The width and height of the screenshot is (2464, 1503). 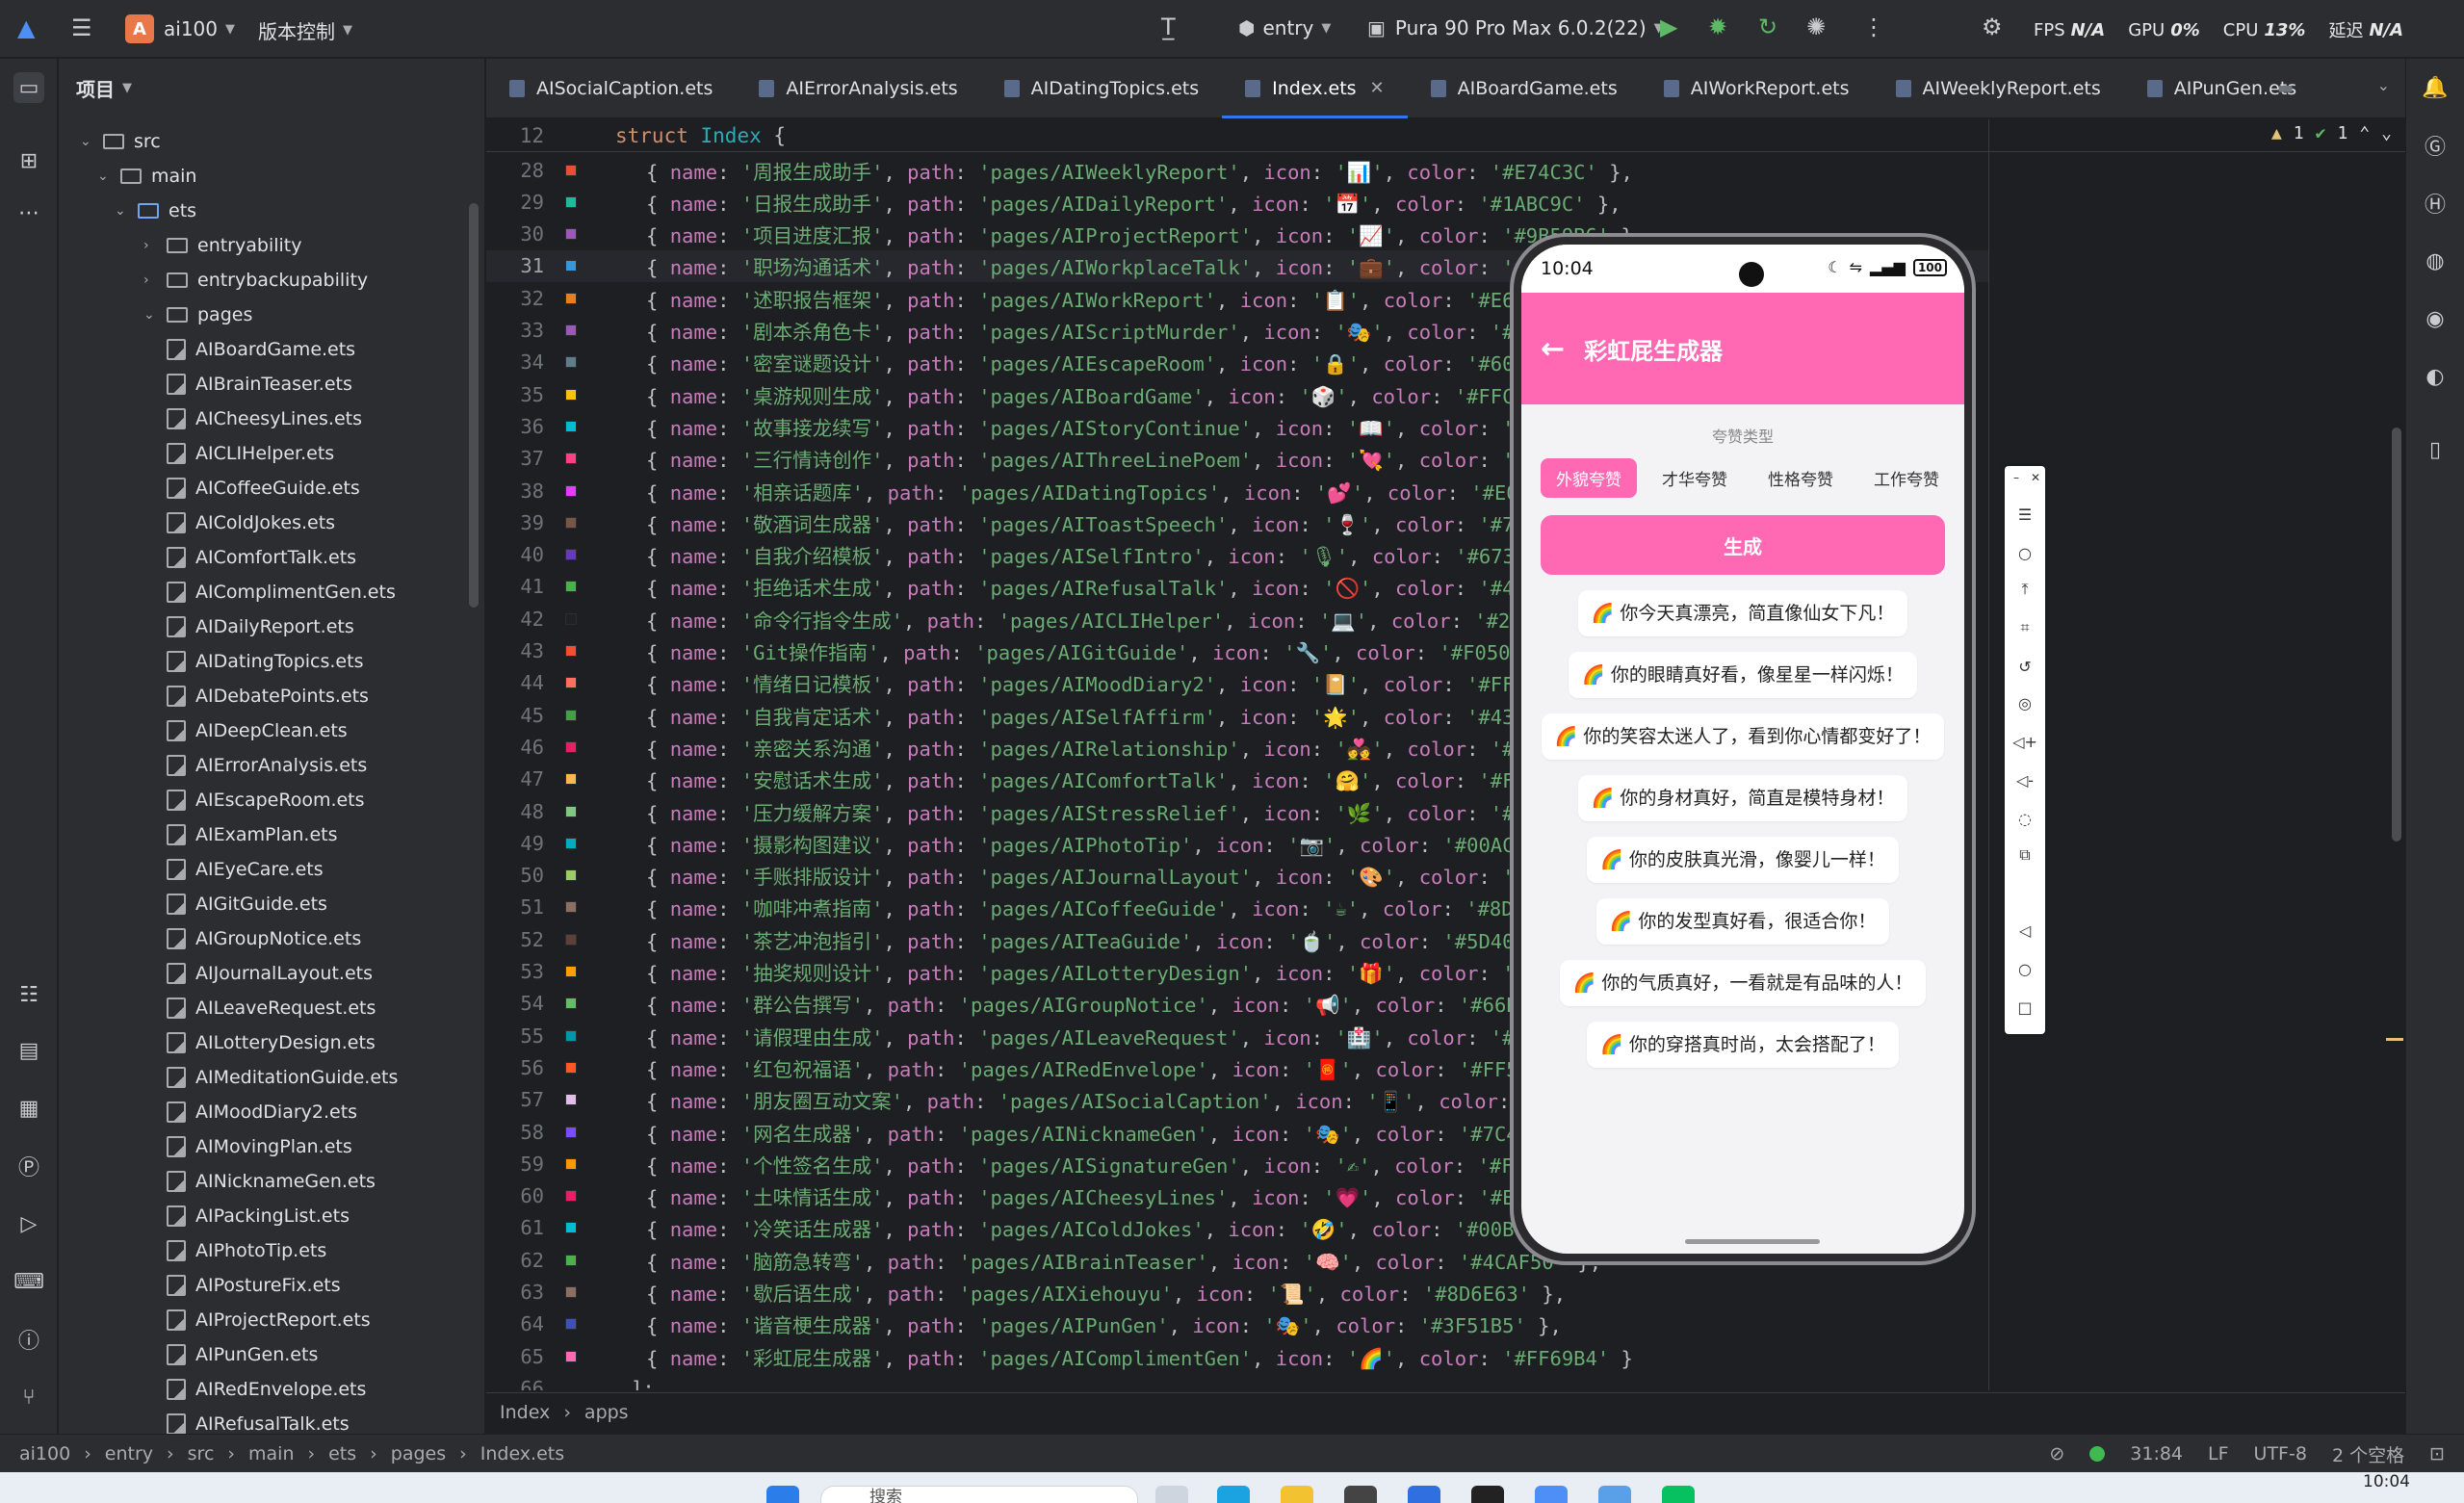 I want to click on assistant-icon: ◐, so click(x=2435, y=376).